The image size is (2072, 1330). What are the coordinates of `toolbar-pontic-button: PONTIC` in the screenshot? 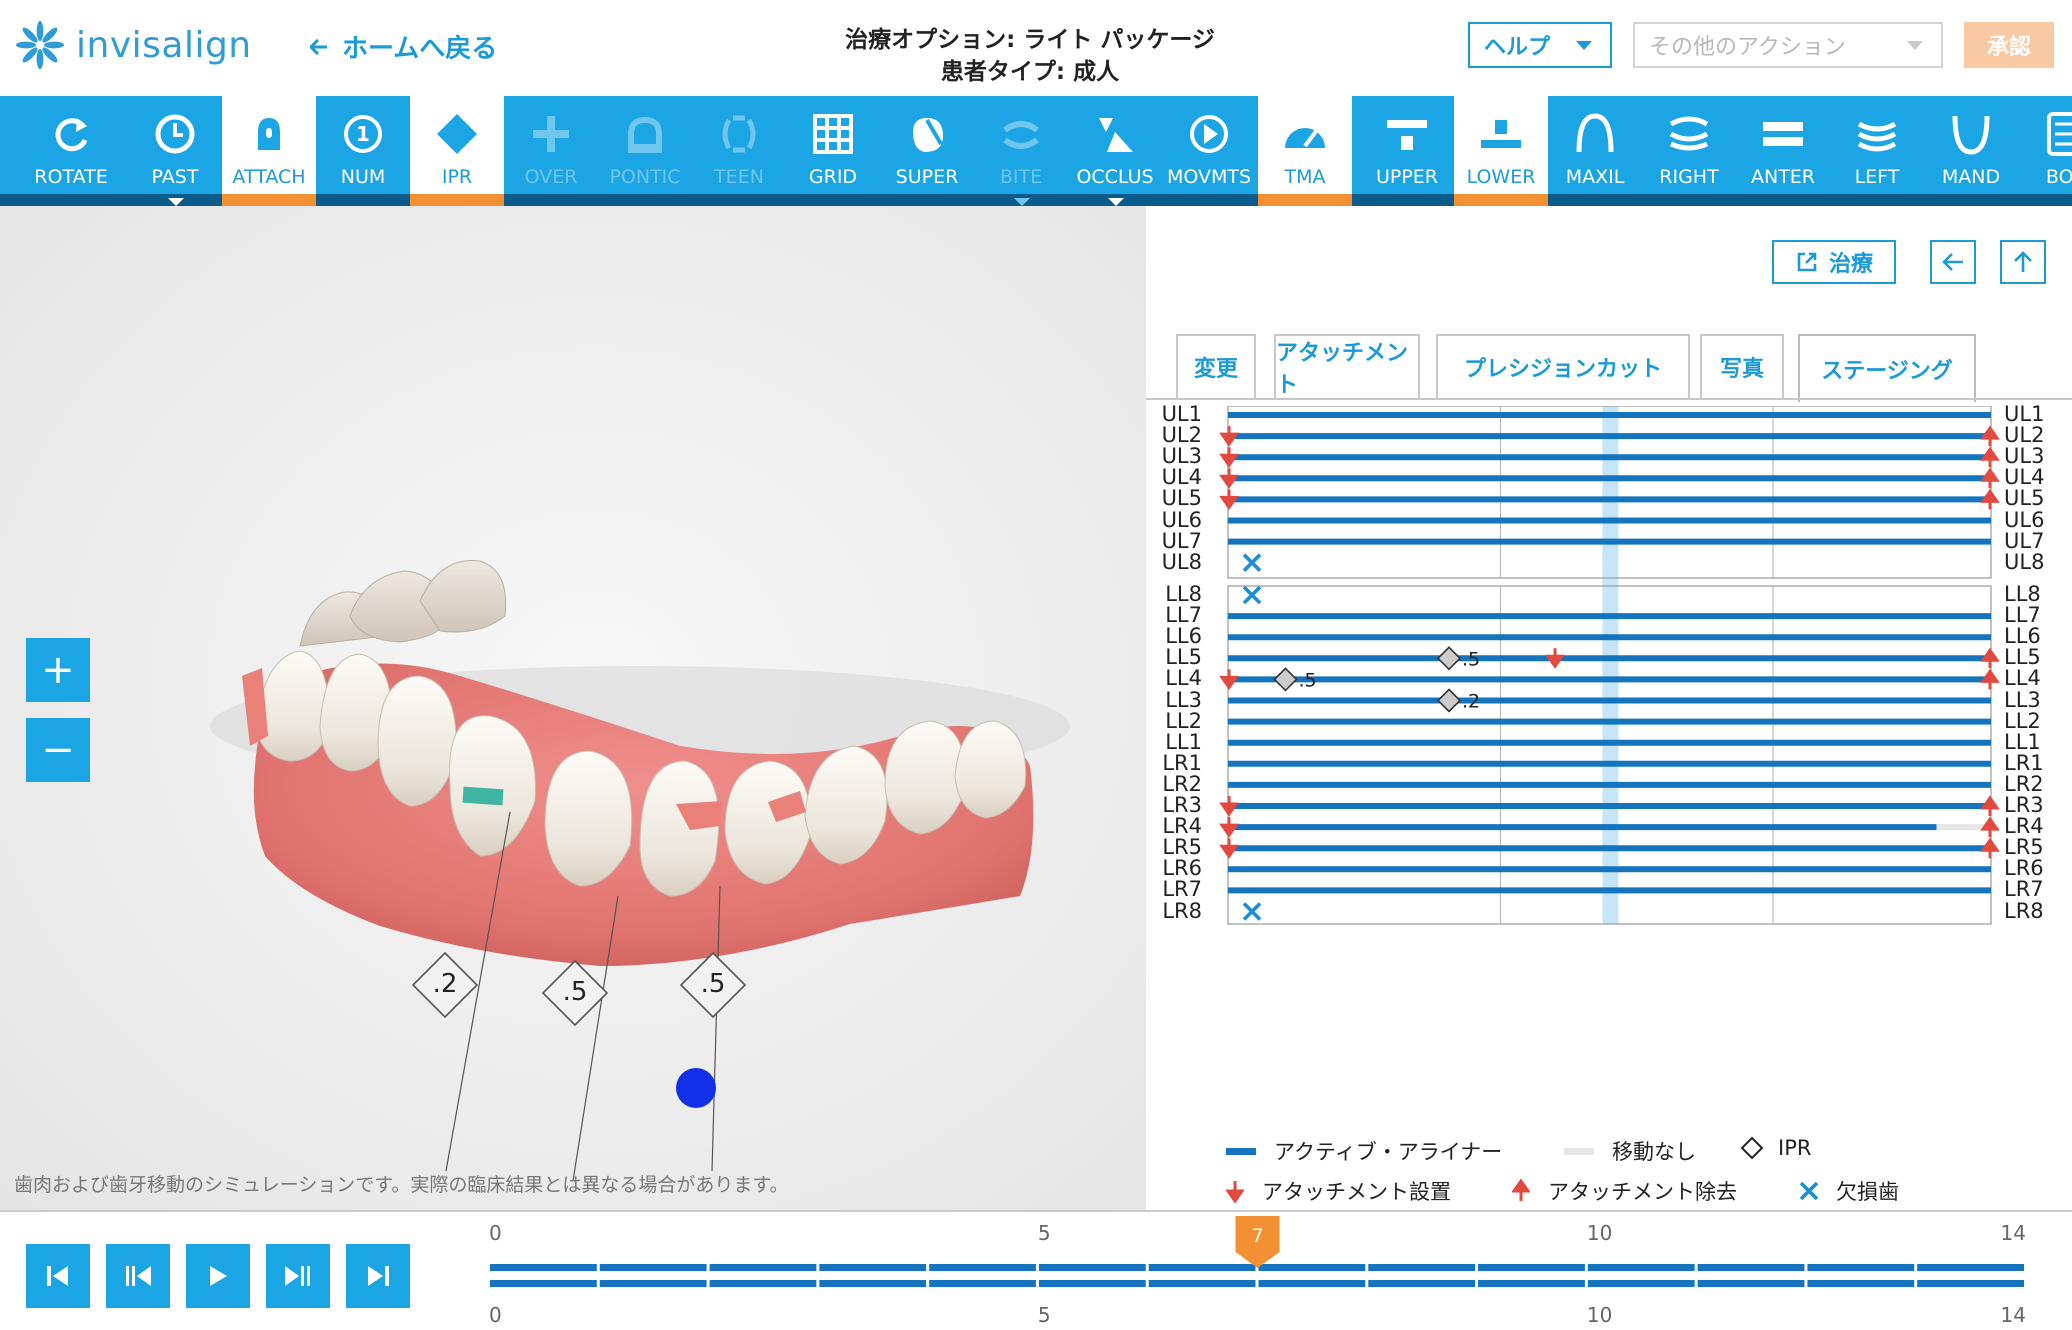 It's located at (645, 151).